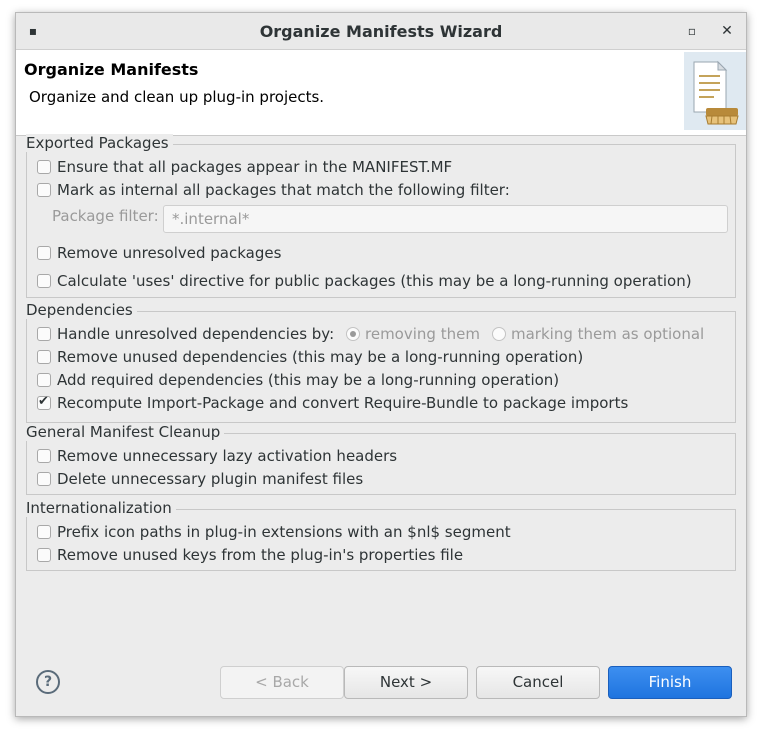 Image resolution: width=760 pixels, height=733 pixels. I want to click on title-bar: ▪ Organize Manifests Wizard ▫ ✕, so click(381, 31).